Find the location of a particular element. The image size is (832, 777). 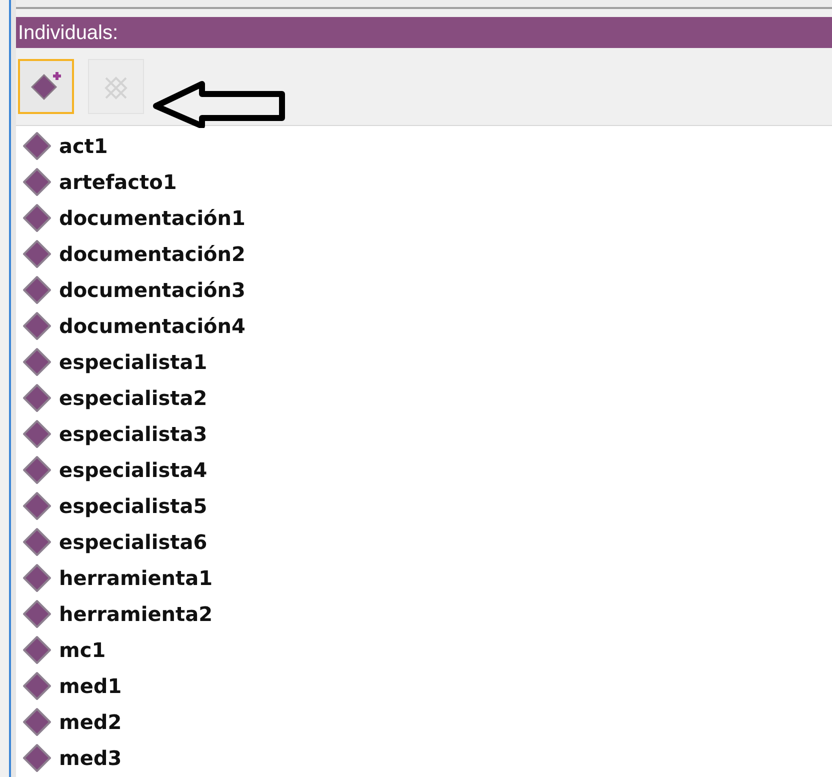

individual-name: especialista6 is located at coordinates (133, 542).